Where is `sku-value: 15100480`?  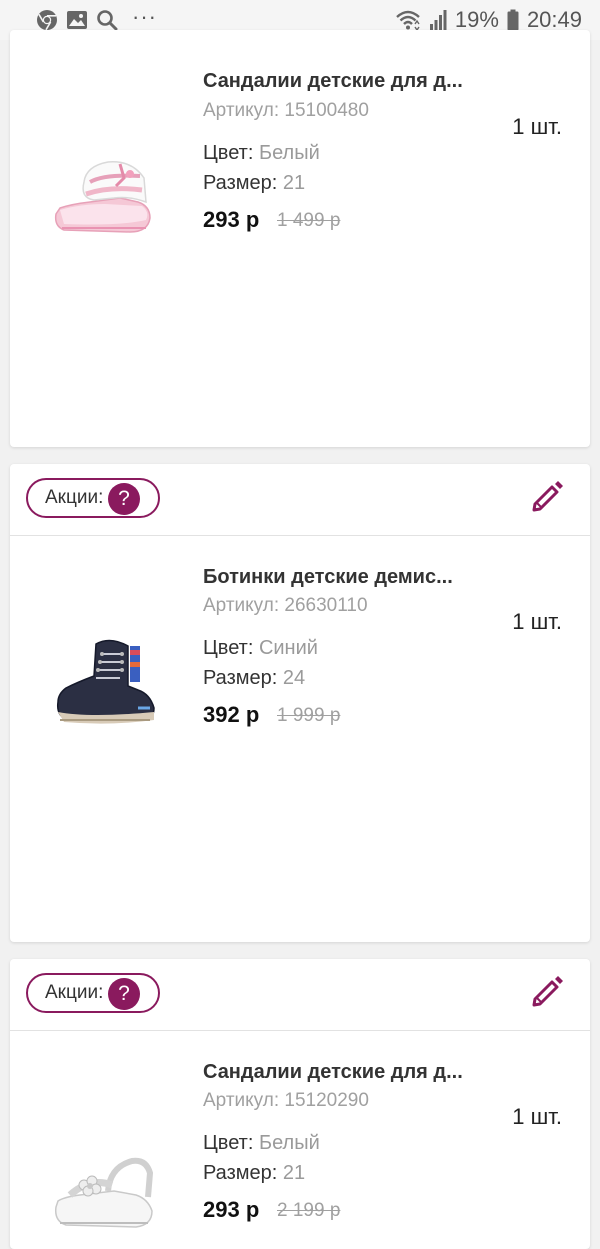
sku-value: 15100480 is located at coordinates (326, 110).